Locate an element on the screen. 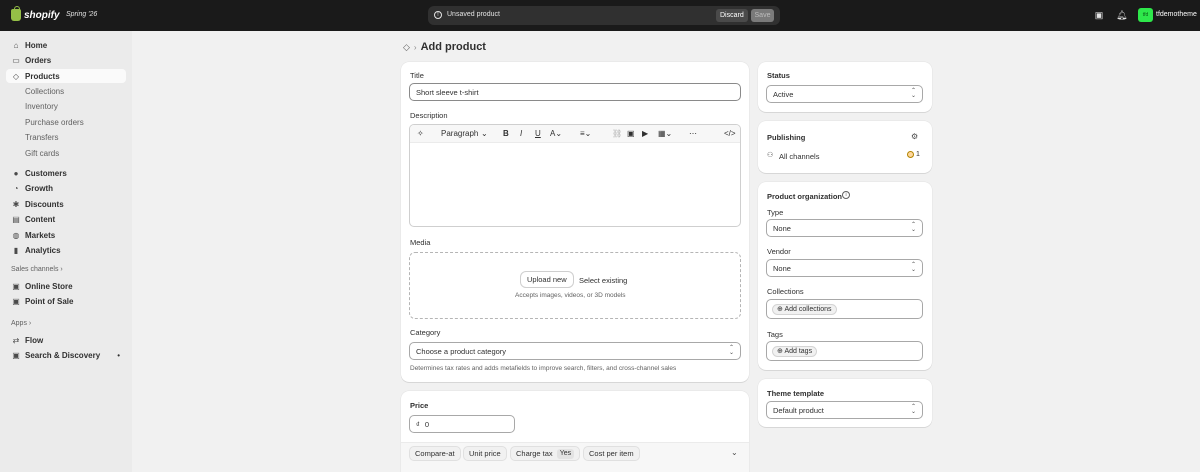  select-existing-link: Select existing is located at coordinates (603, 280).